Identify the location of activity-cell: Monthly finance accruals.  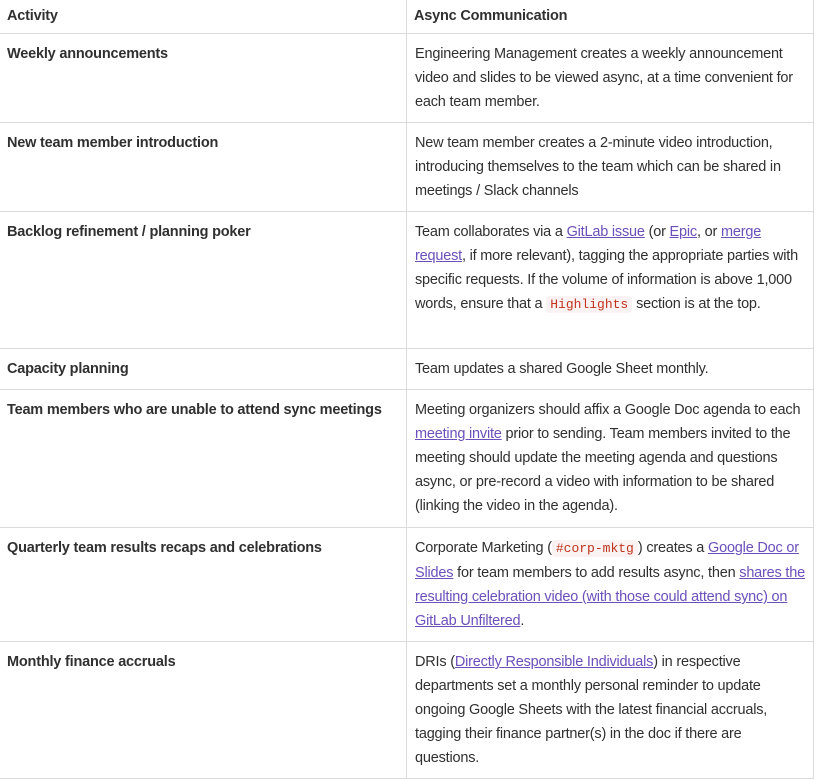
(203, 710).